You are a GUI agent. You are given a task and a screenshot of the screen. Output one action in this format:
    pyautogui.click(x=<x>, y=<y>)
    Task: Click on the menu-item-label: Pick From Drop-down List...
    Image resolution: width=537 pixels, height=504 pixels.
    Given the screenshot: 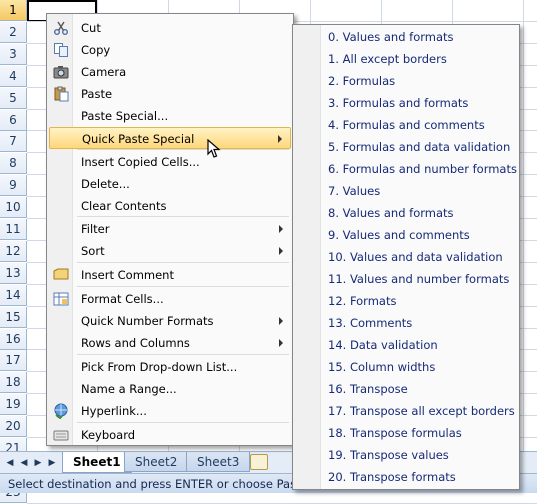 What is the action you would take?
    pyautogui.click(x=159, y=367)
    